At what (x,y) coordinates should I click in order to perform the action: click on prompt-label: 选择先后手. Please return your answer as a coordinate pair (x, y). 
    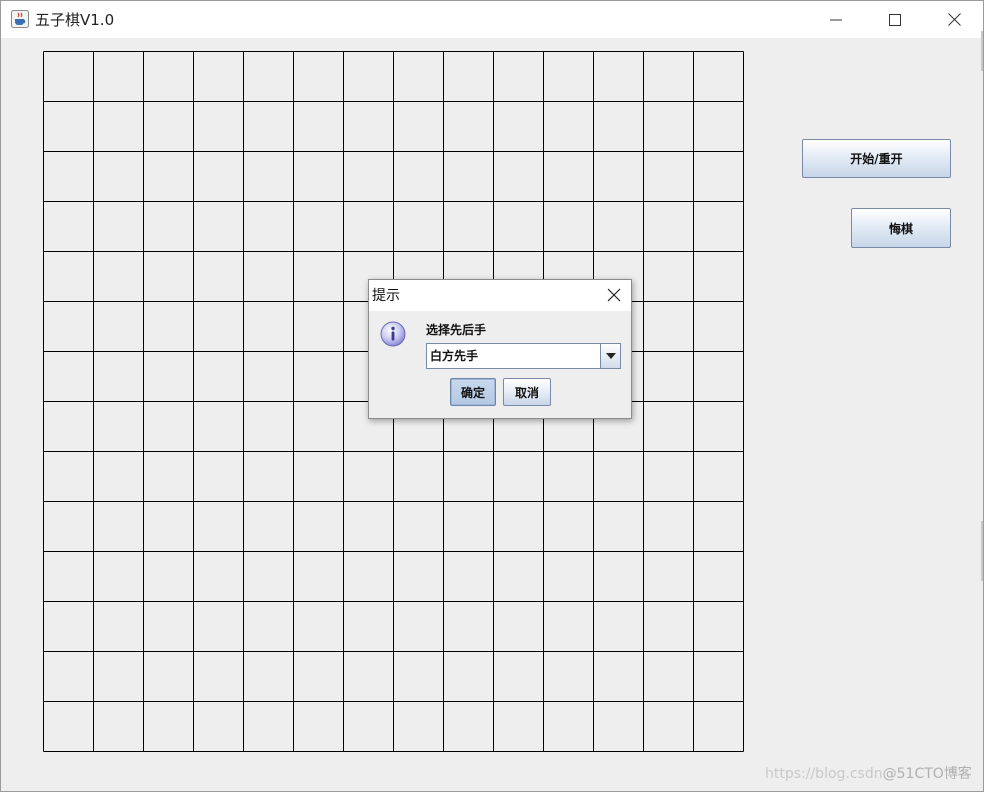
    Looking at the image, I should click on (456, 330).